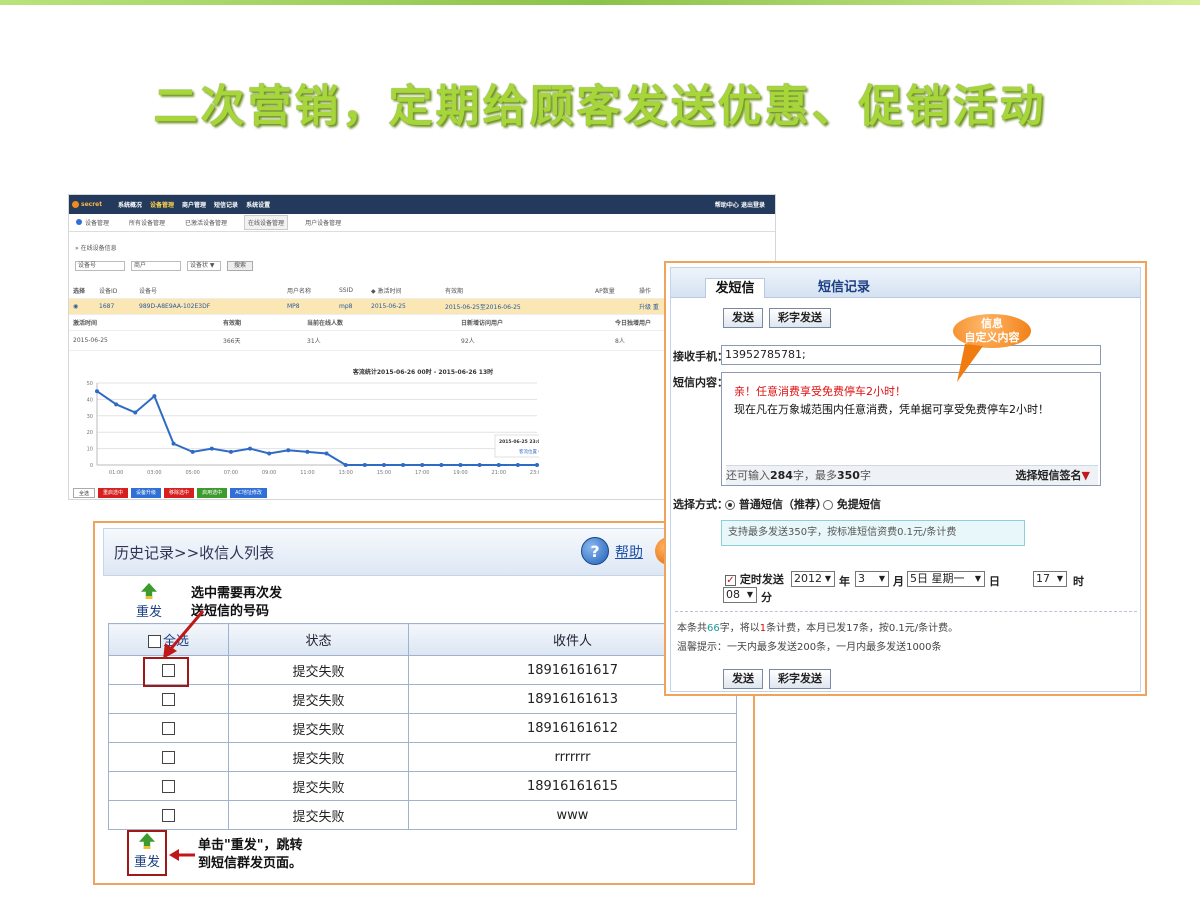 The image size is (1200, 919). I want to click on phone-label: 接收手机：, so click(700, 356).